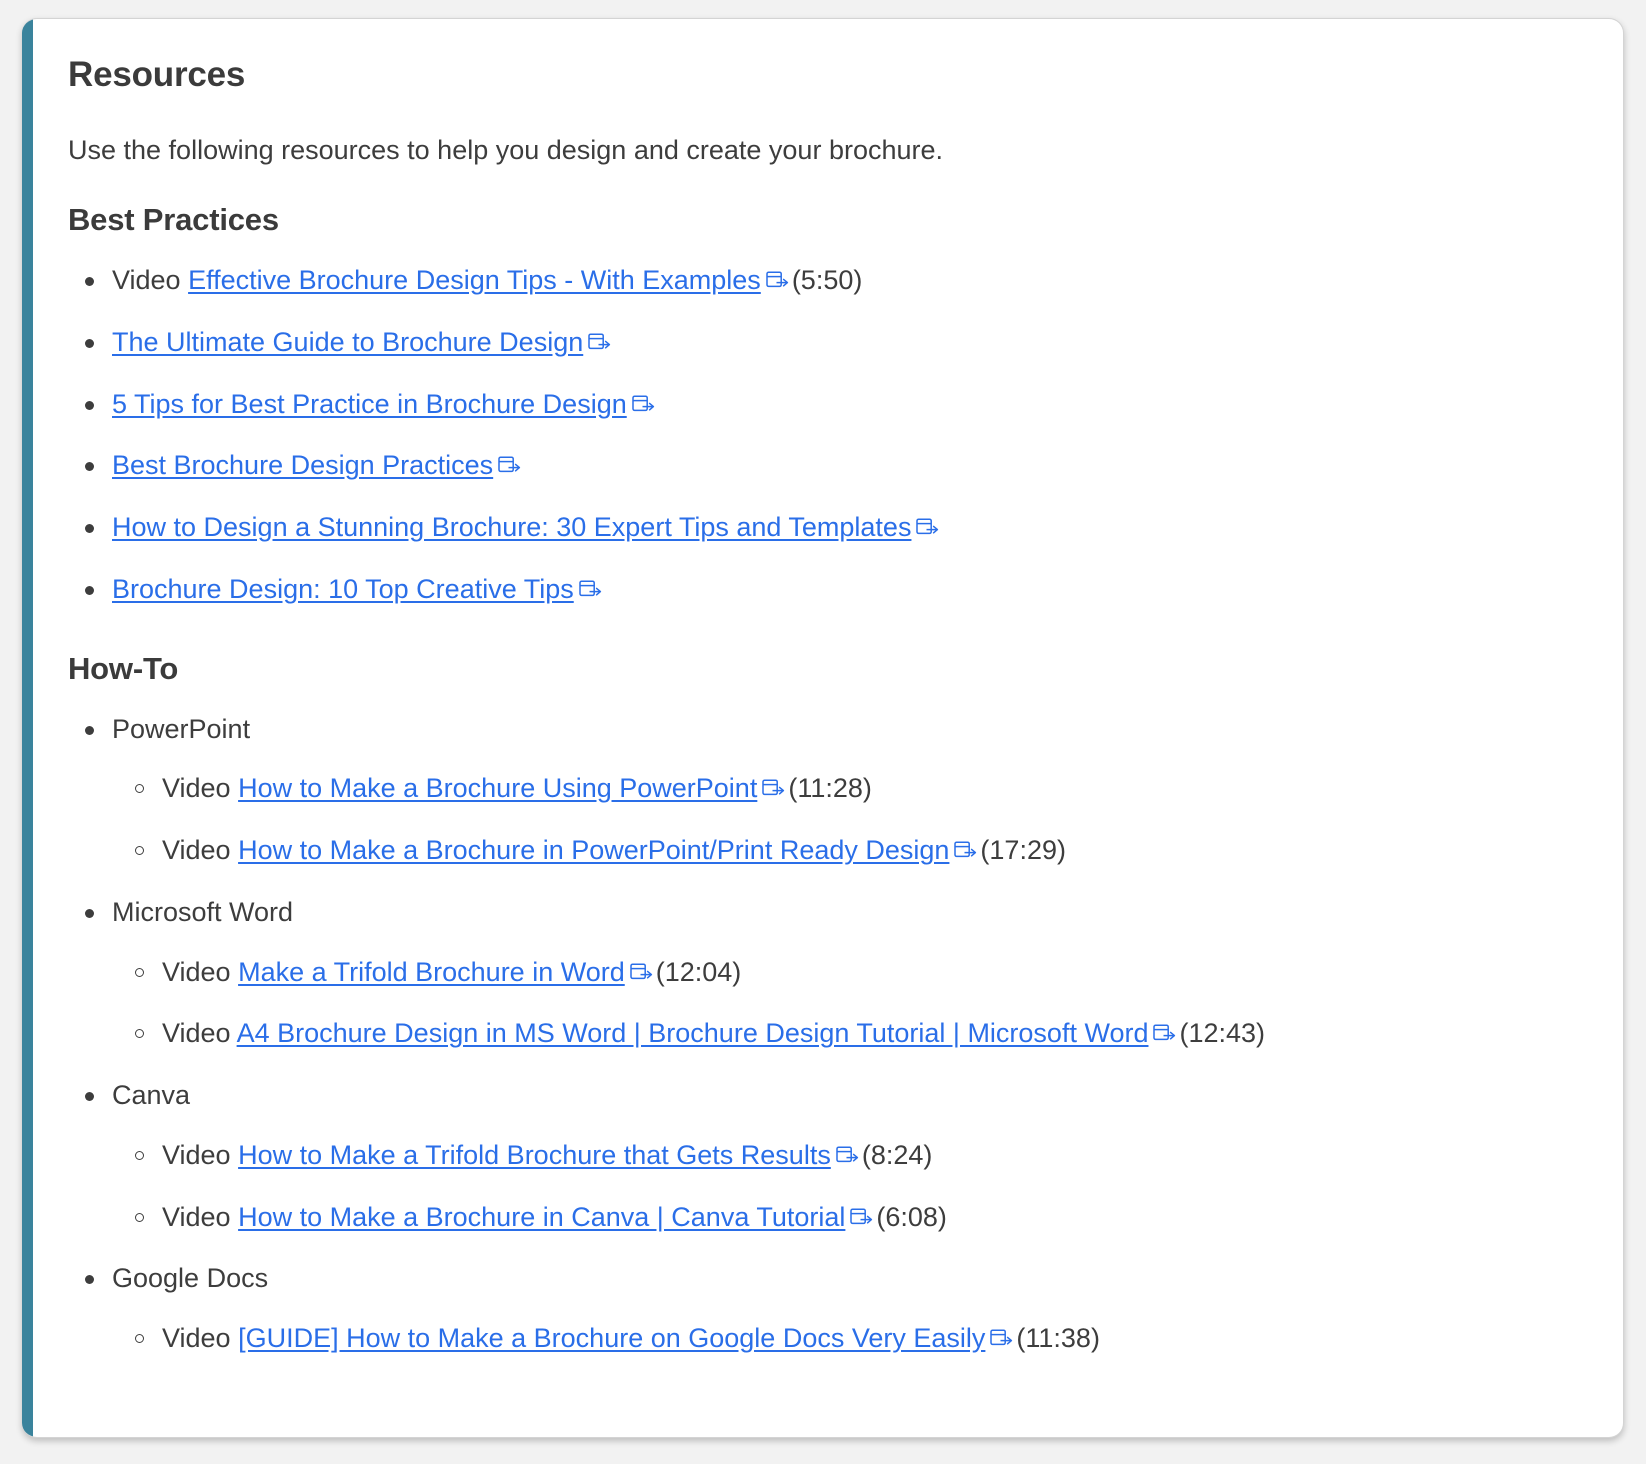 This screenshot has height=1464, width=1646. Describe the element at coordinates (897, 1154) in the screenshot. I see `video-duration: (8:24)` at that location.